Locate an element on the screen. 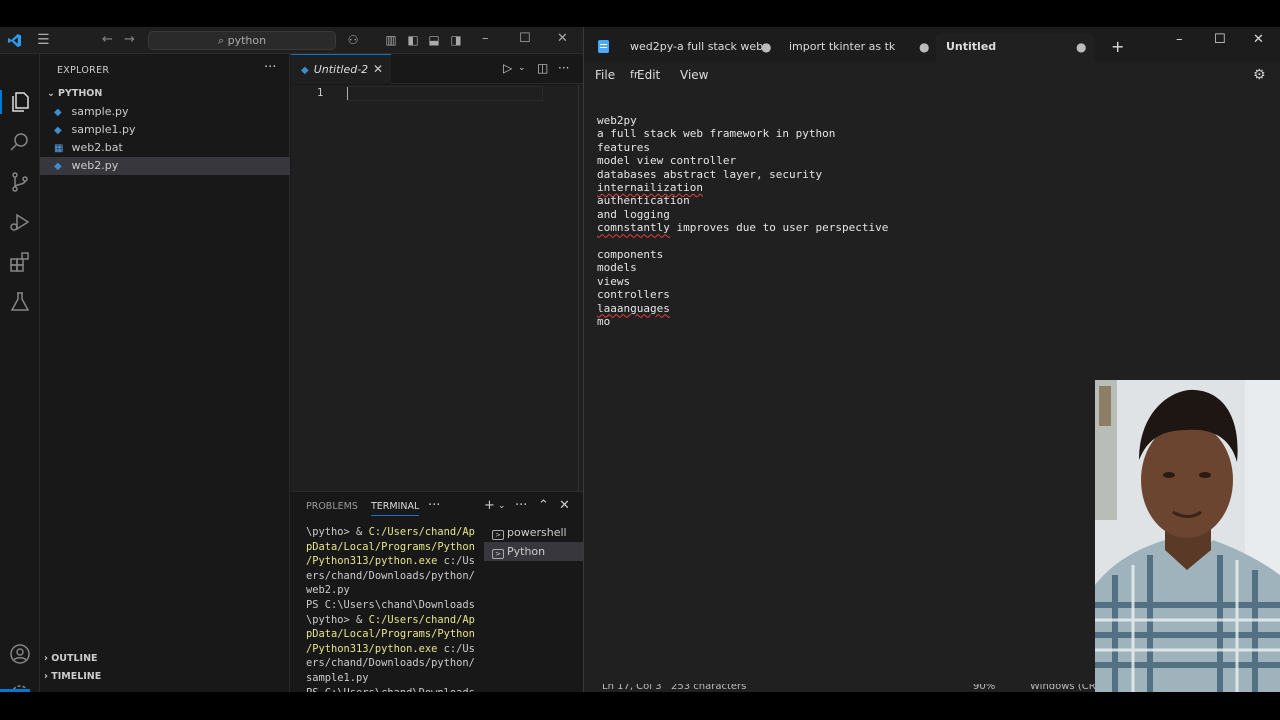 The image size is (1280, 720). back-arrow-icon: ← is located at coordinates (107, 39).